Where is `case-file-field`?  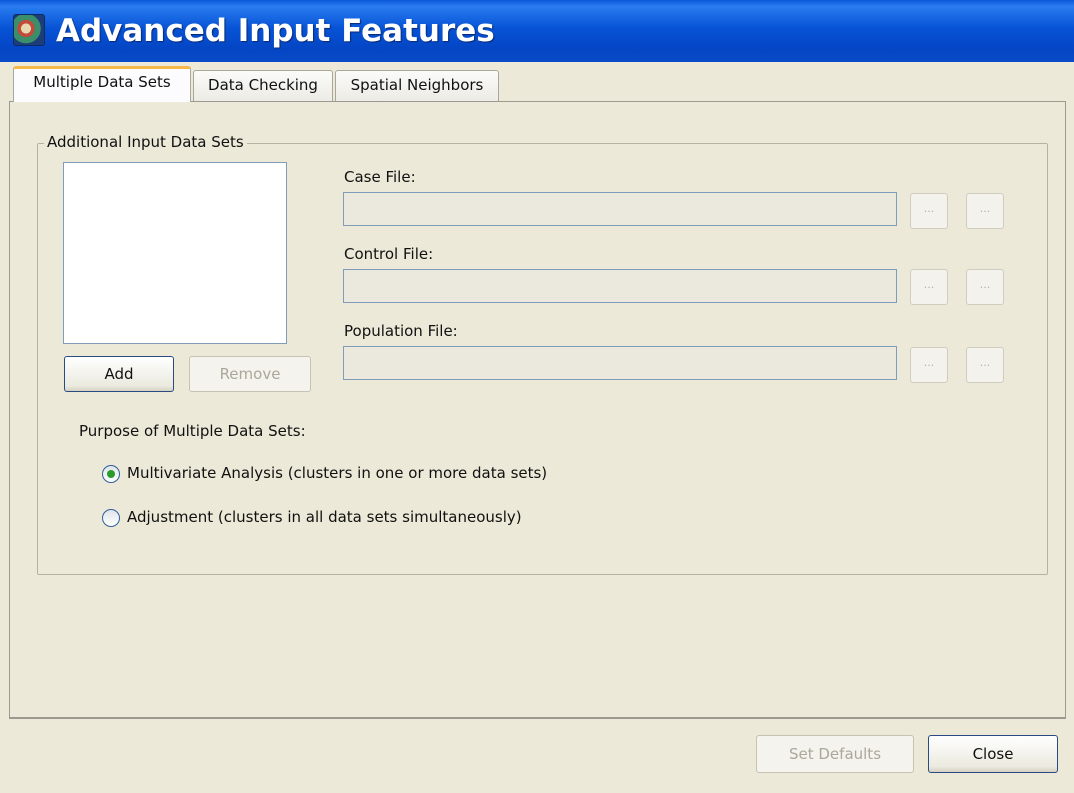
case-file-field is located at coordinates (620, 209).